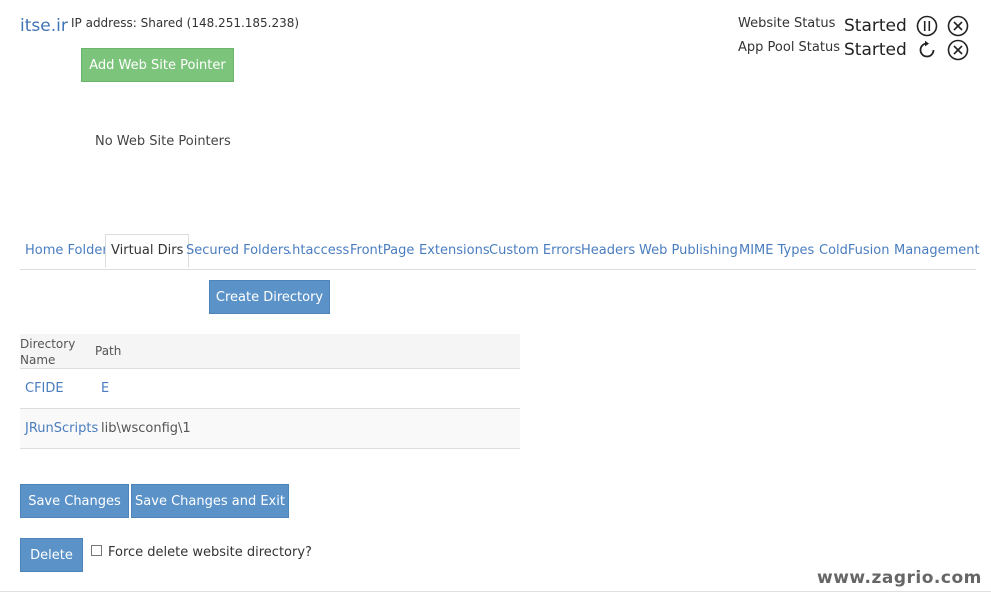  I want to click on column-header-directory-line1: Directory, so click(48, 344).